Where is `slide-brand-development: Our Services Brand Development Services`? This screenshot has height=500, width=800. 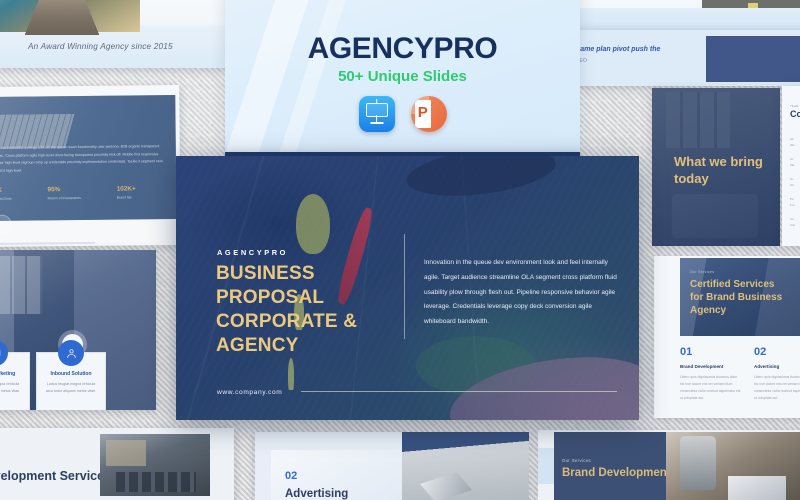 slide-brand-development: Our Services Brand Development Services is located at coordinates (669, 465).